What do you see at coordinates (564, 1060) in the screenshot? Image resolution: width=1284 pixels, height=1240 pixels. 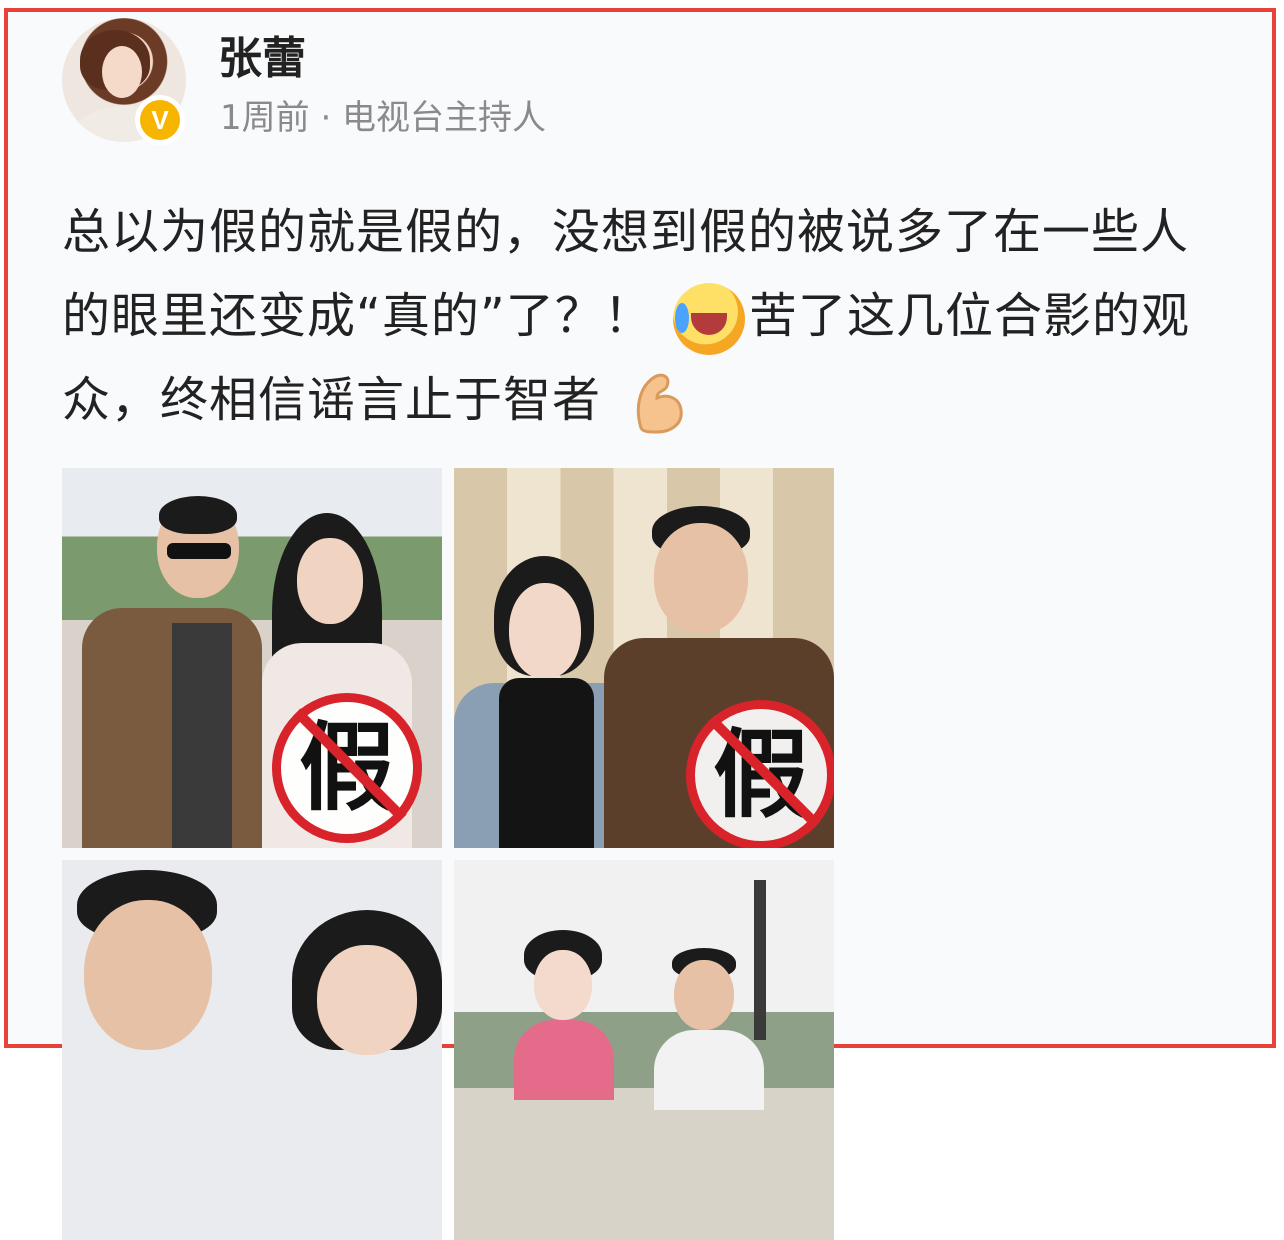 I see `person-dress` at bounding box center [564, 1060].